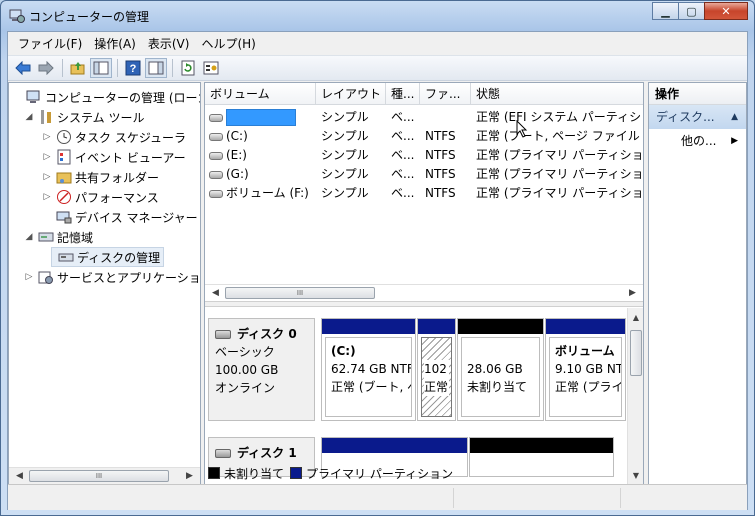  What do you see at coordinates (697, 94) in the screenshot?
I see `action-pane-header: 操作` at bounding box center [697, 94].